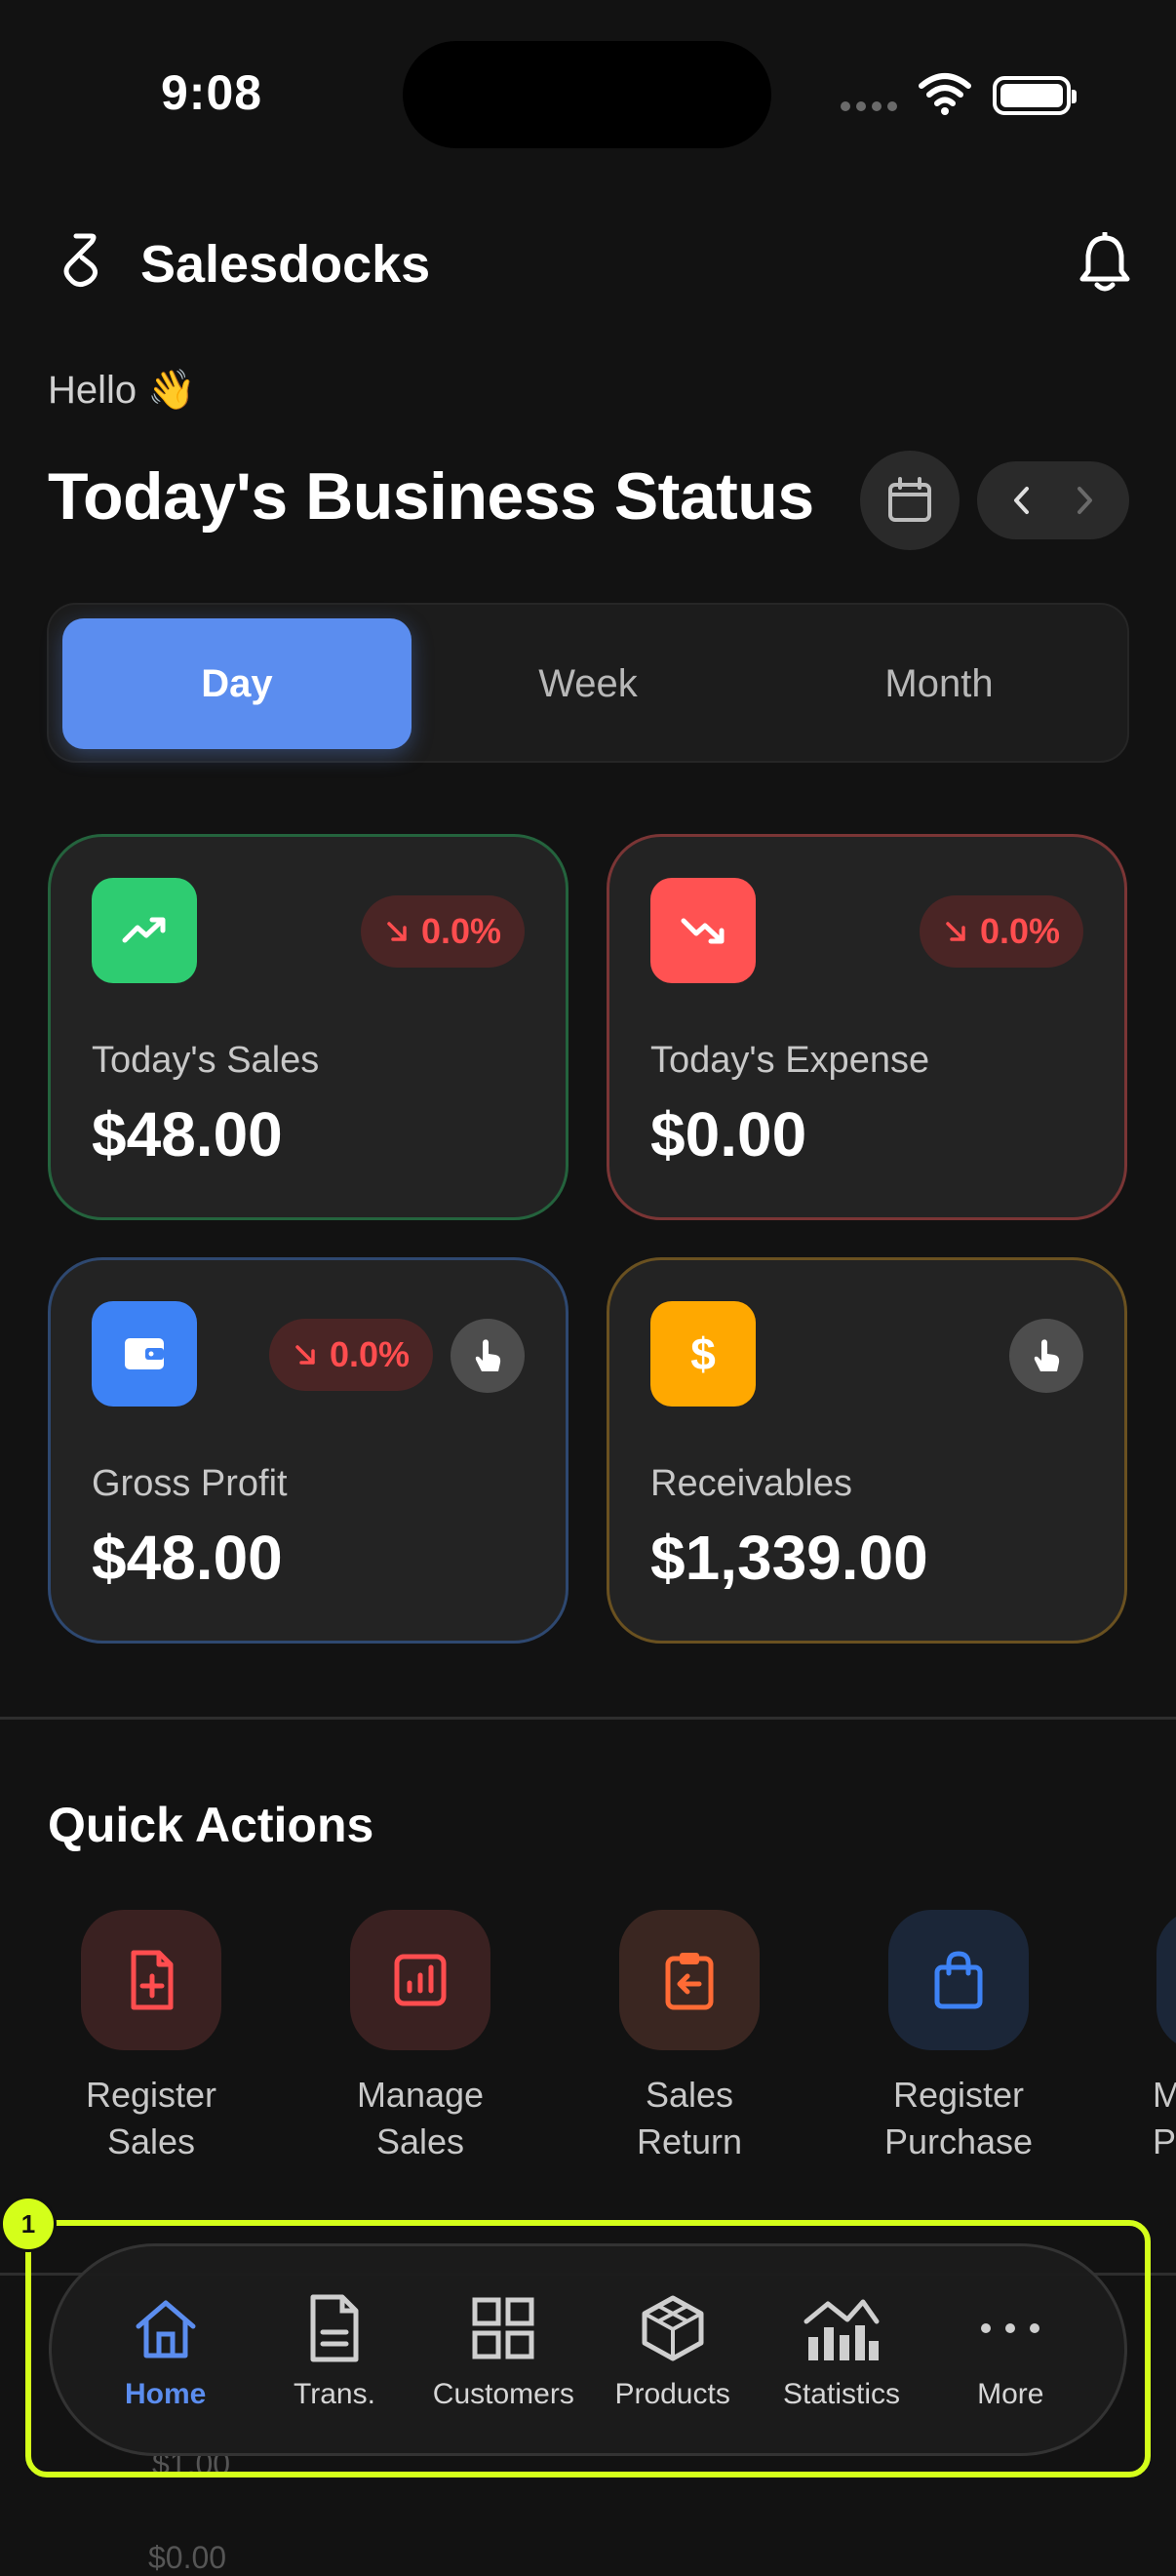 The image size is (1176, 2576). Describe the element at coordinates (1053, 500) in the screenshot. I see `date-navigation` at that location.